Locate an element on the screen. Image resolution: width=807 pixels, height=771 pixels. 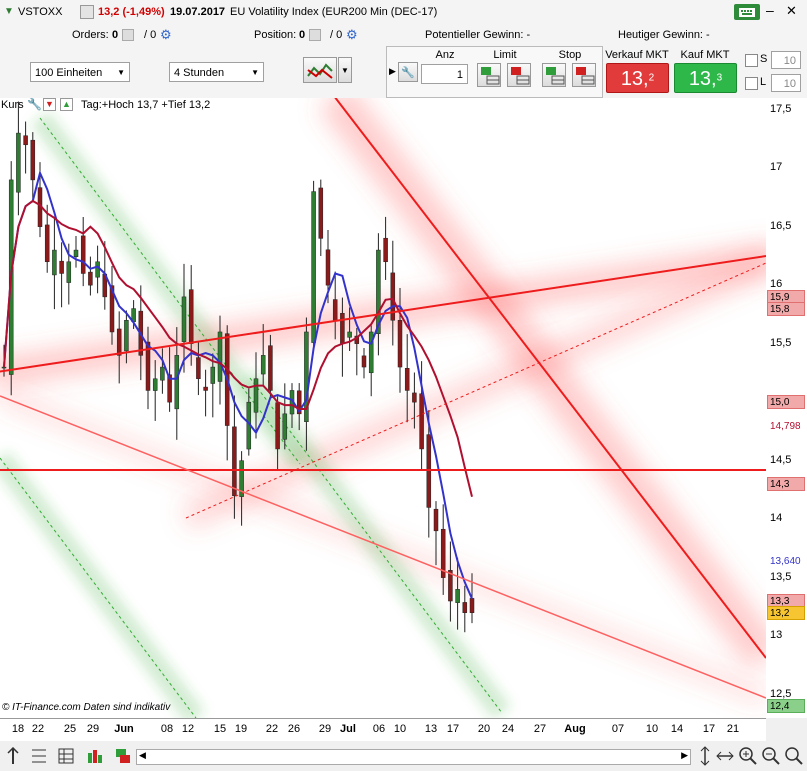
buy-market-button: 13,3 is located at coordinates (705, 78).